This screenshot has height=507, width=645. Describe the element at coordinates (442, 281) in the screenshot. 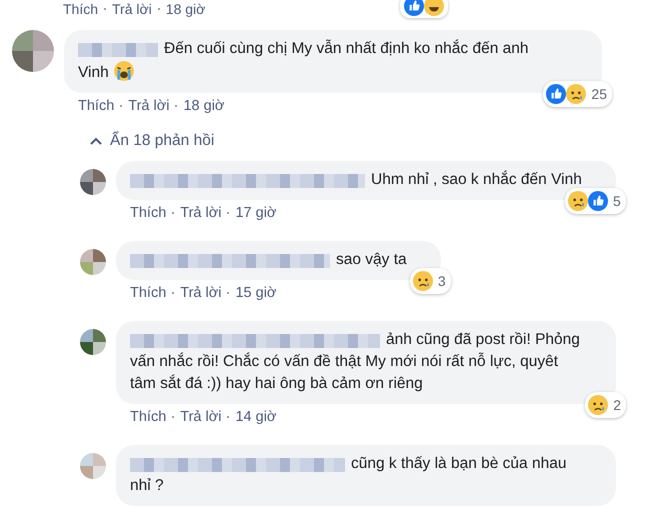

I see `reaction-count: 3` at that location.